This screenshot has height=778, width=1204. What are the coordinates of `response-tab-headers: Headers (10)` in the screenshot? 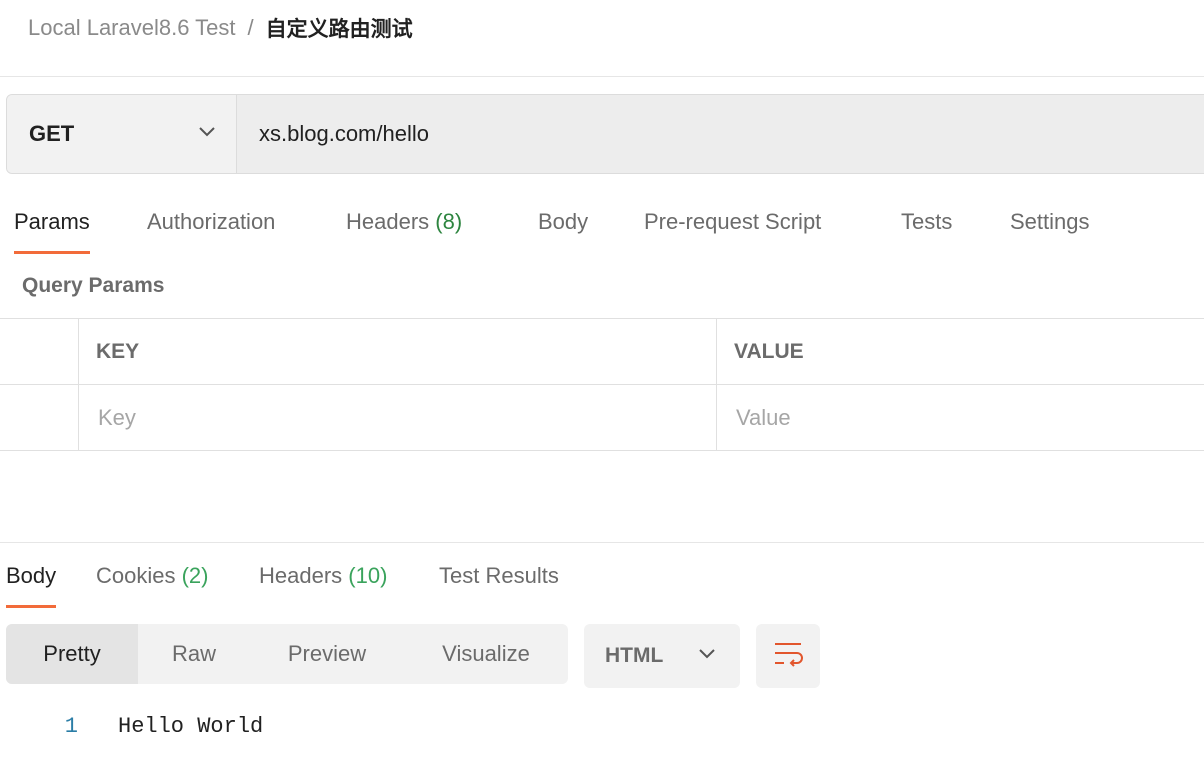 It's located at (323, 579).